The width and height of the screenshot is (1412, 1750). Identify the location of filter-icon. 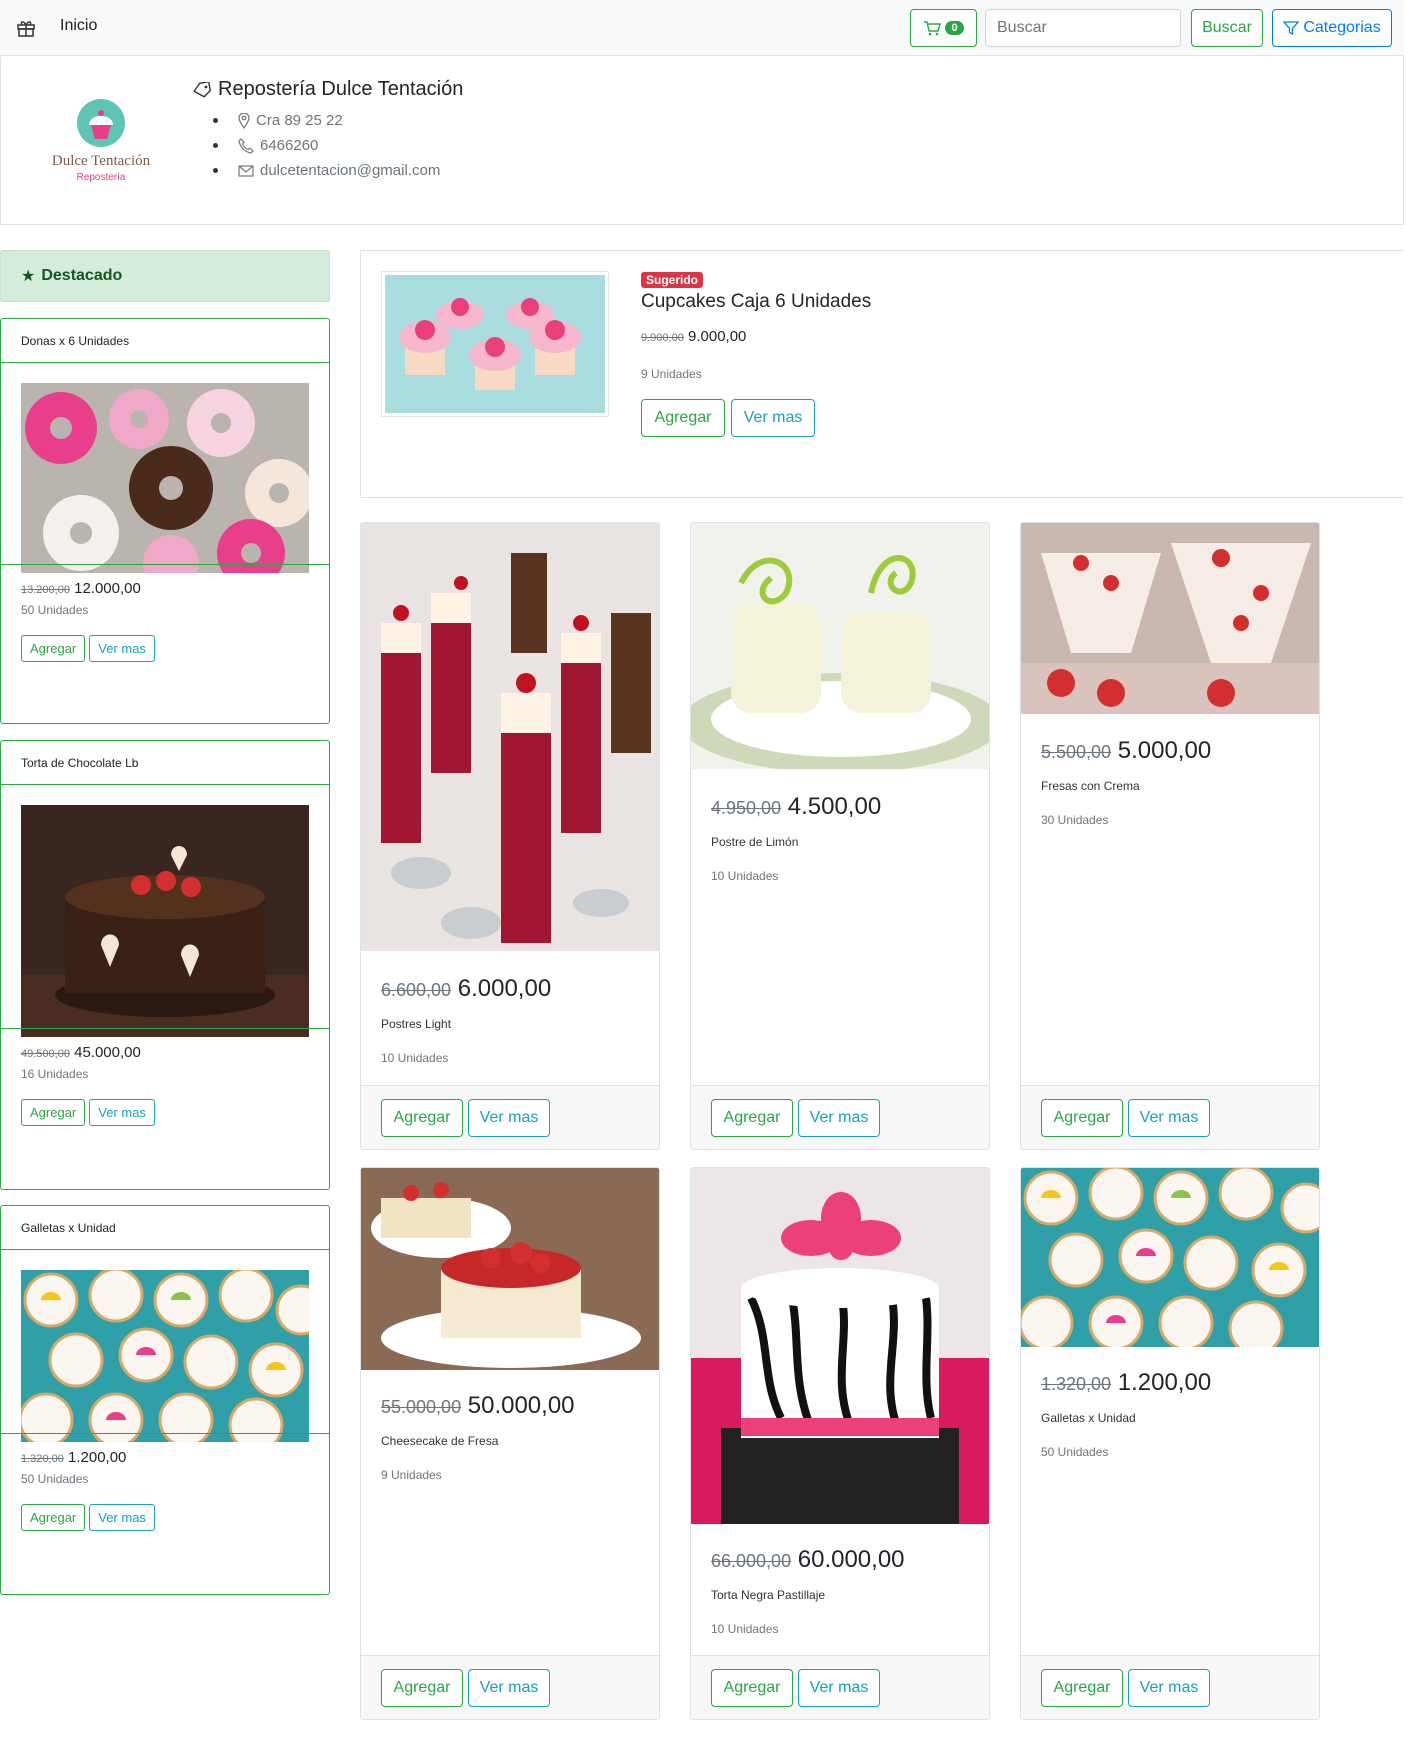
(1291, 28).